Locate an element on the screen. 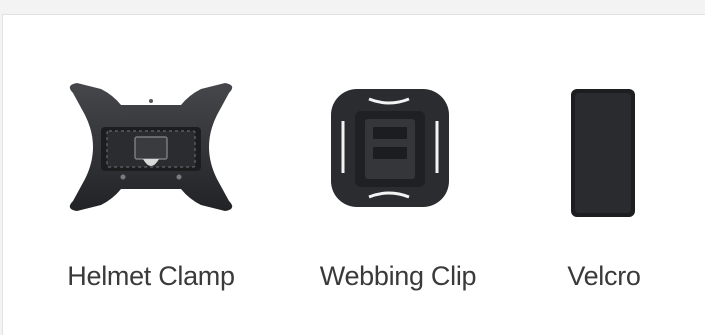 The height and width of the screenshot is (335, 705). accessory-label: Helmet Clamp is located at coordinates (151, 276).